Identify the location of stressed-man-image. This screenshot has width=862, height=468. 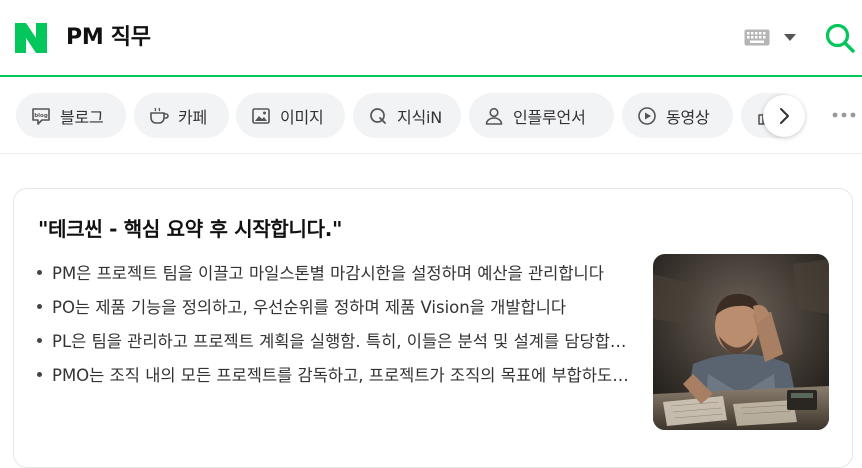
(741, 342).